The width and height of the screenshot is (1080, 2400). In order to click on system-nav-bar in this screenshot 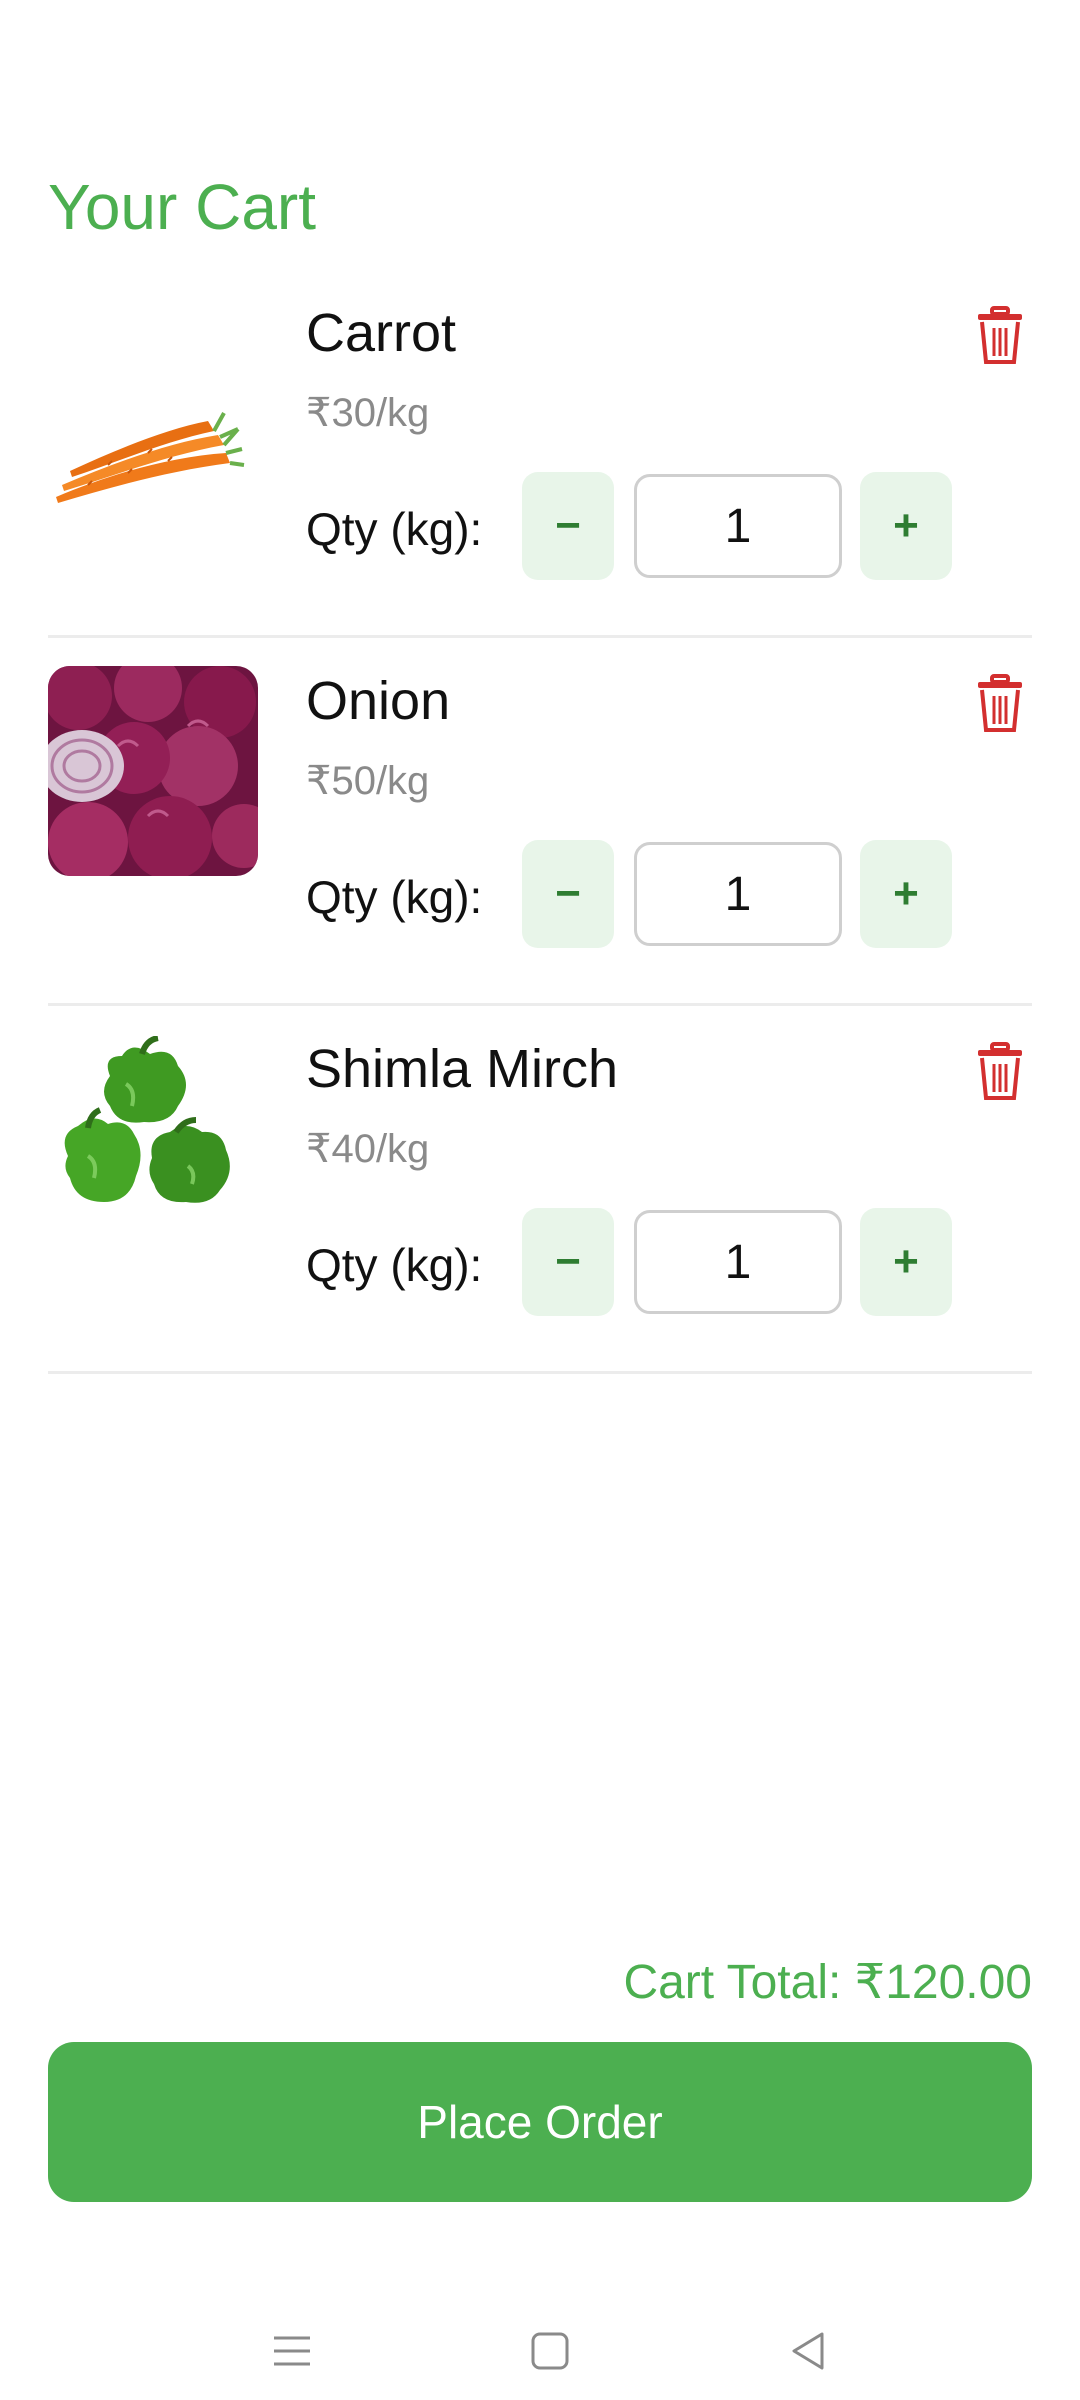, I will do `click(540, 2348)`.